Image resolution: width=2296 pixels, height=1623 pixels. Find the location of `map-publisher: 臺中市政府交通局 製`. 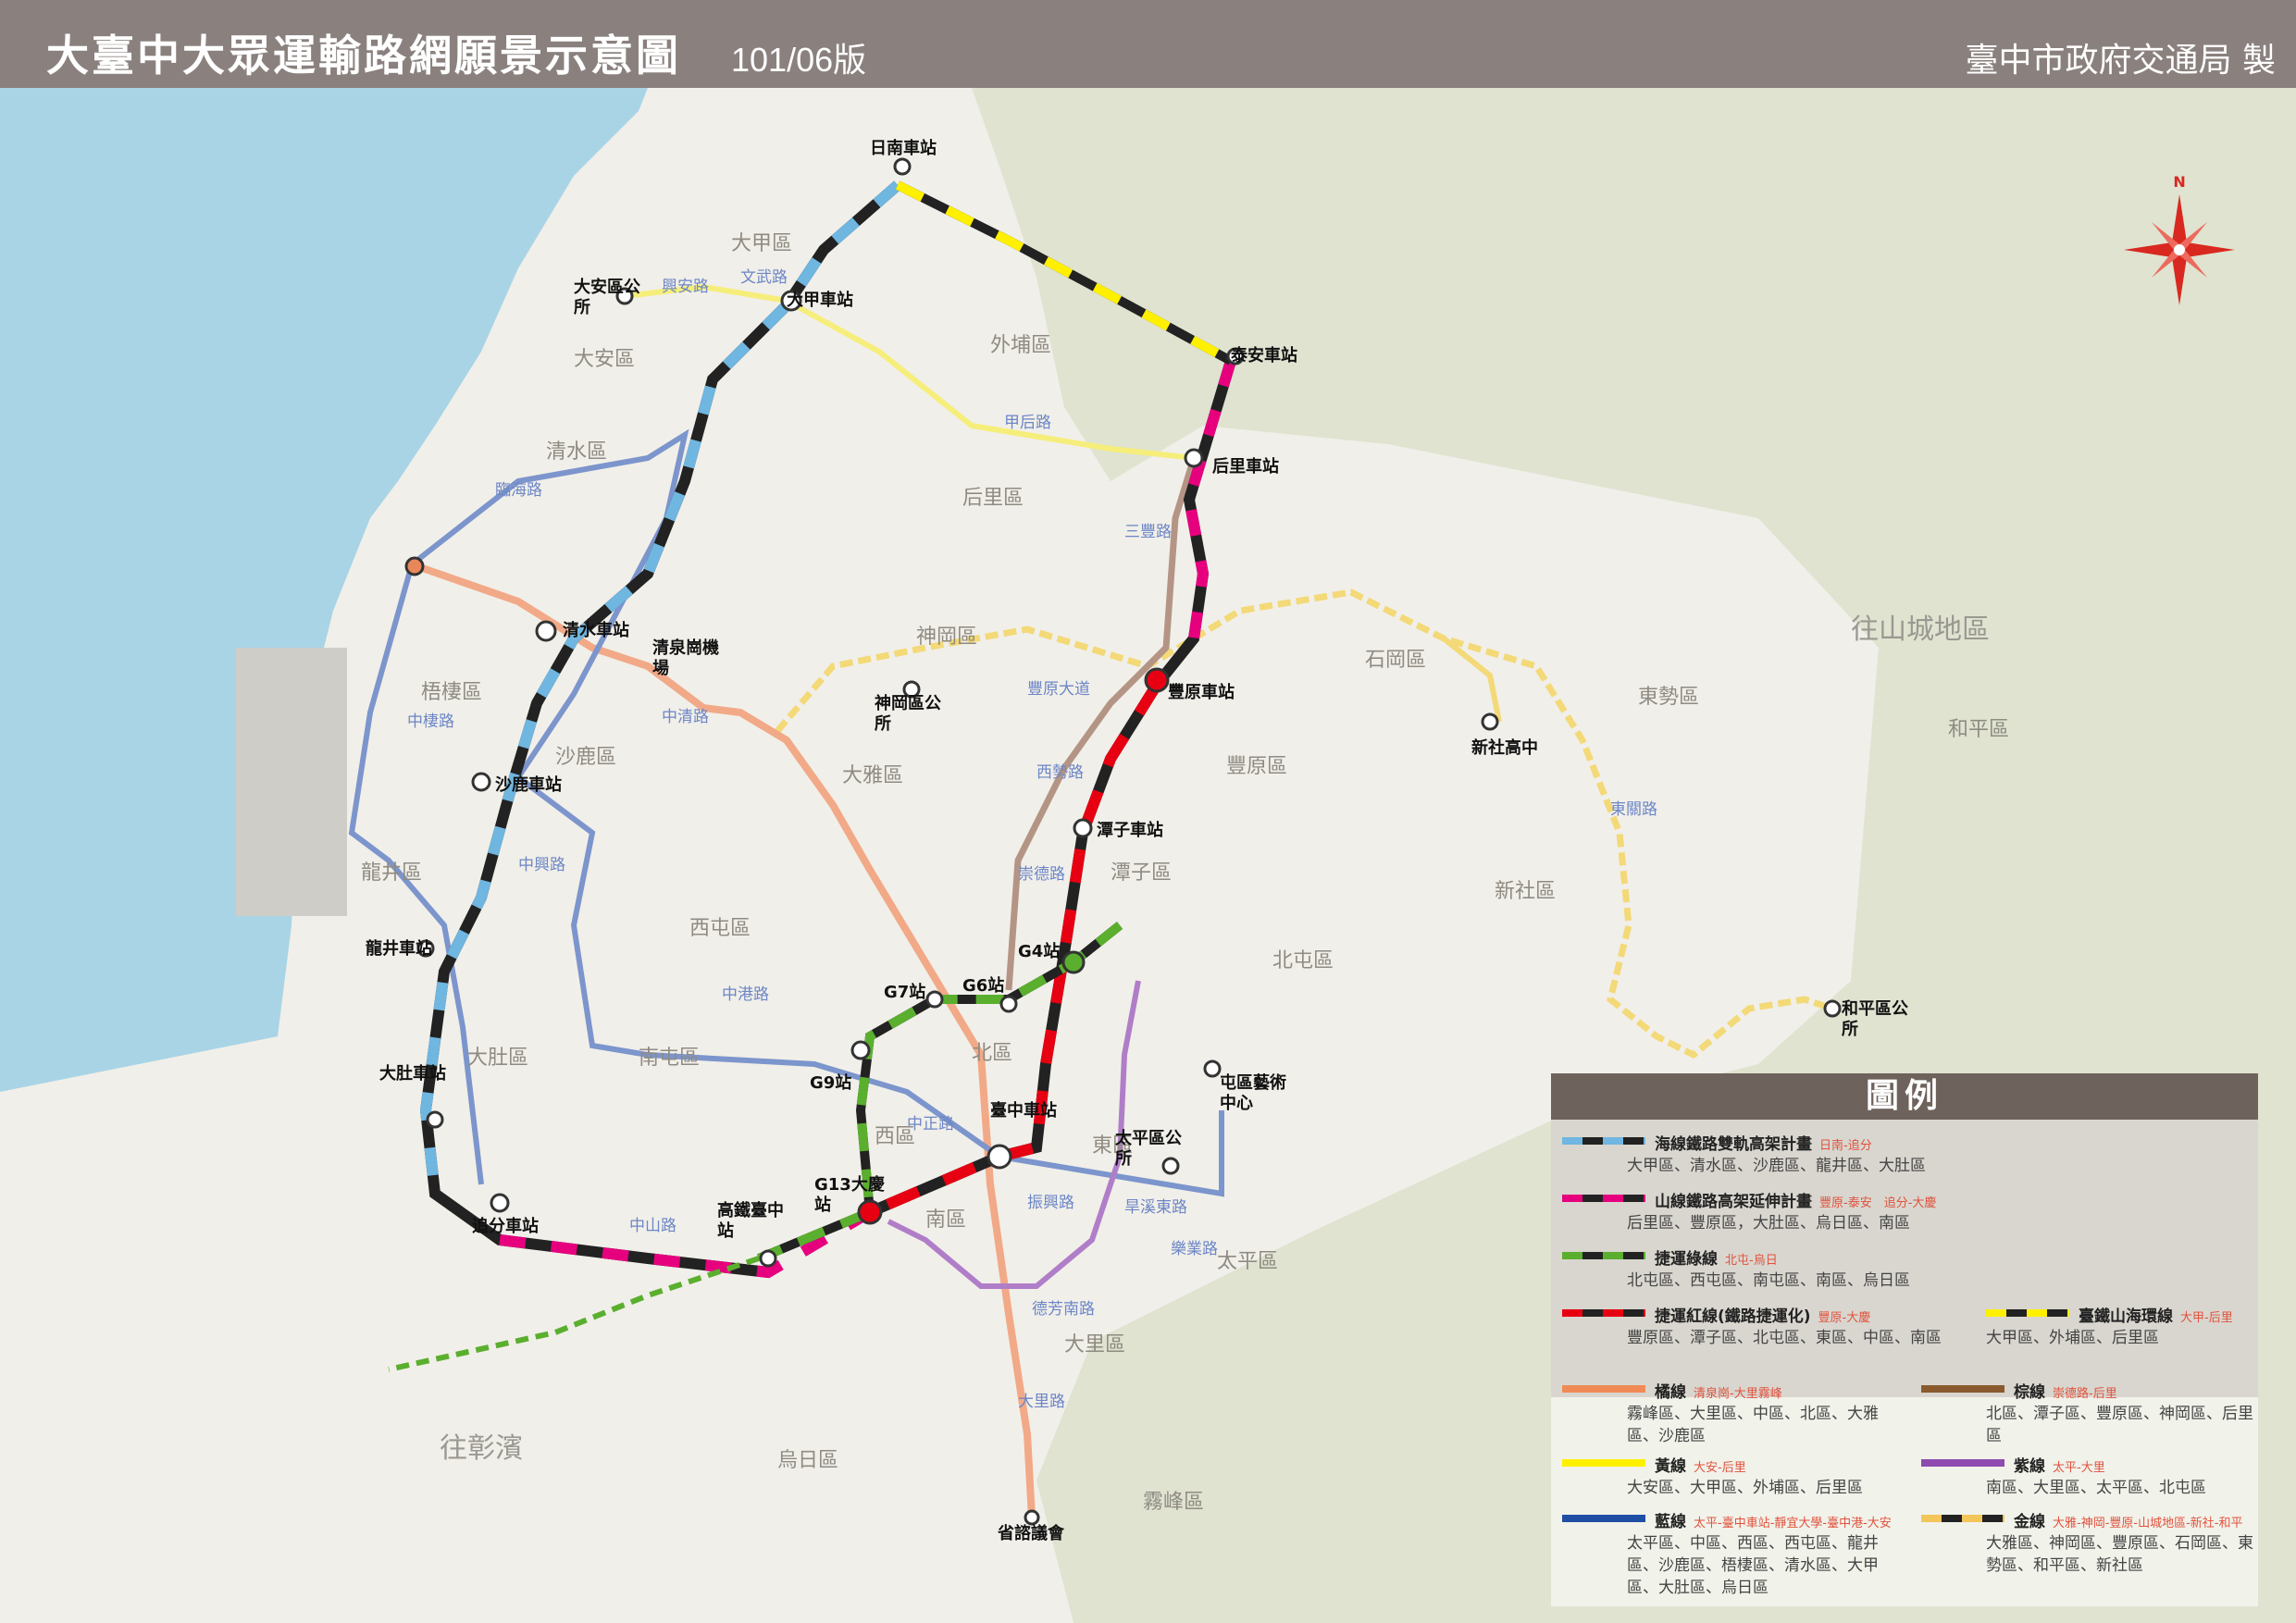

map-publisher: 臺中市政府交通局 製 is located at coordinates (2121, 61).